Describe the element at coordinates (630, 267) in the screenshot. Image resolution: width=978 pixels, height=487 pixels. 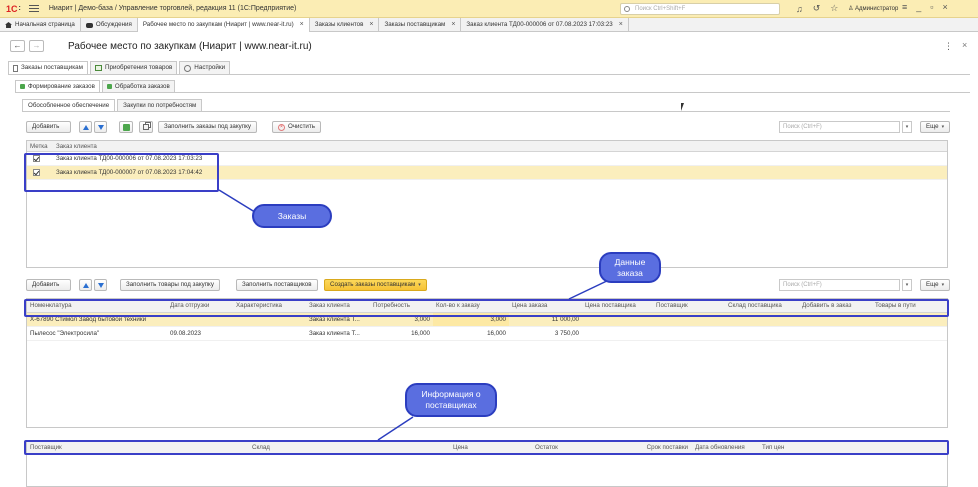
I see `order-data-callout: Данные заказа` at that location.